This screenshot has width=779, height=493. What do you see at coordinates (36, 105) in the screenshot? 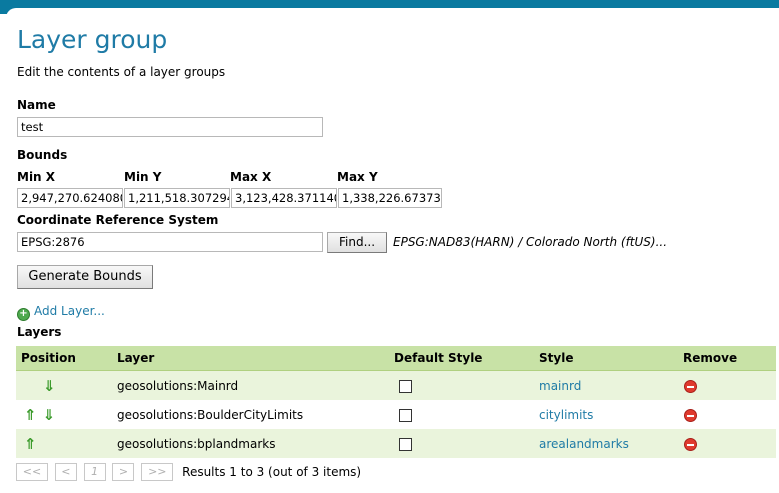
I see `name-label: Name` at bounding box center [36, 105].